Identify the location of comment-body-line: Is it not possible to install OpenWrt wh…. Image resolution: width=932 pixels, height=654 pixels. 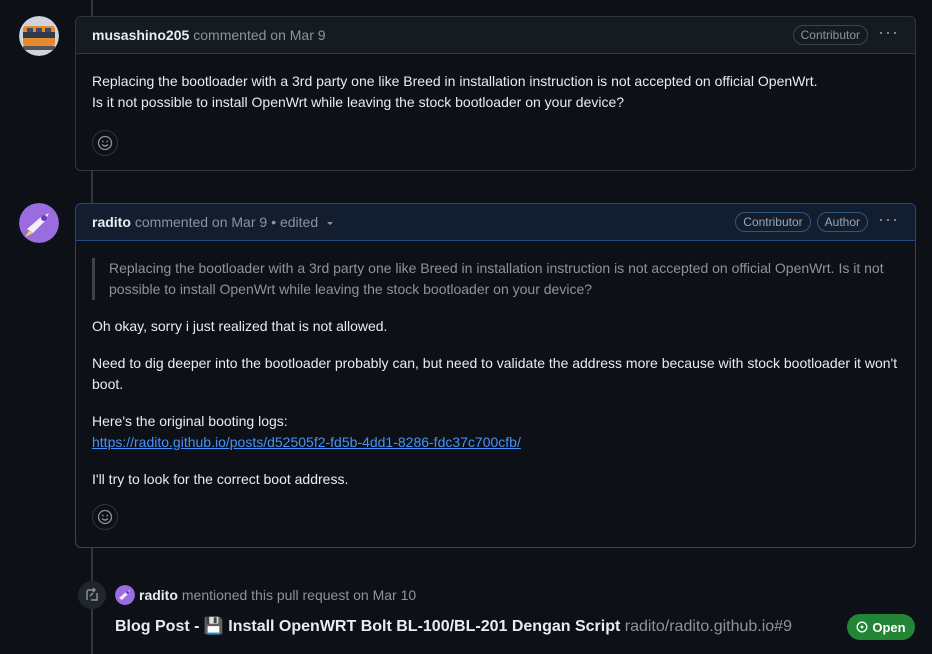
(358, 102).